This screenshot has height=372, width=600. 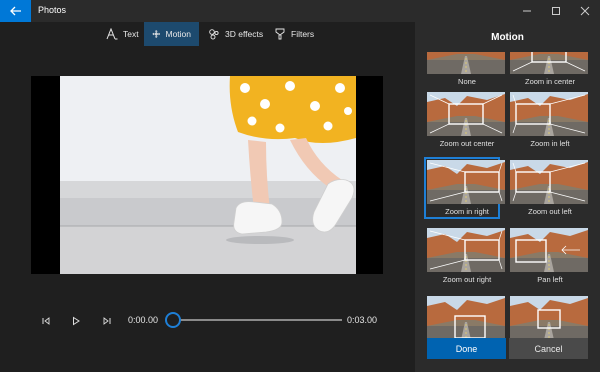 I want to click on close-button, so click(x=585, y=11).